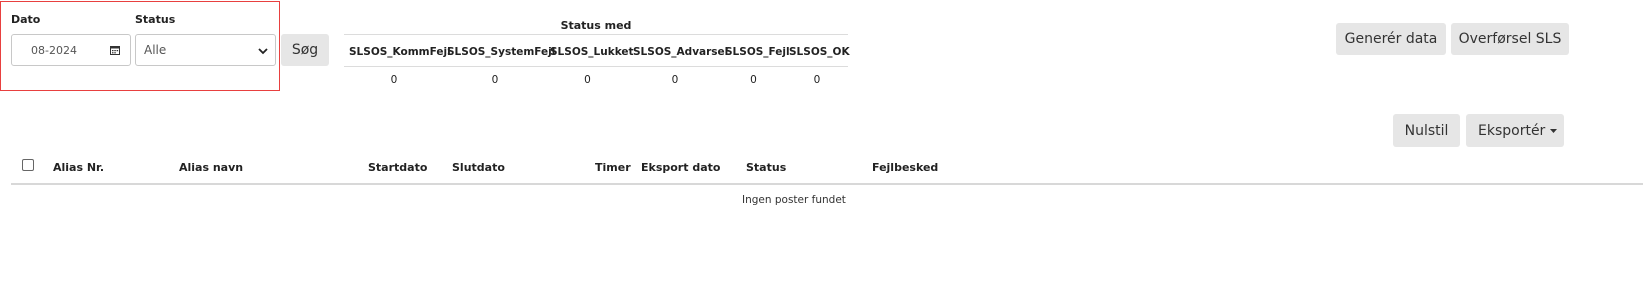 The height and width of the screenshot is (303, 1643). What do you see at coordinates (394, 80) in the screenshot?
I see `summary-value-kommfejl: 0` at bounding box center [394, 80].